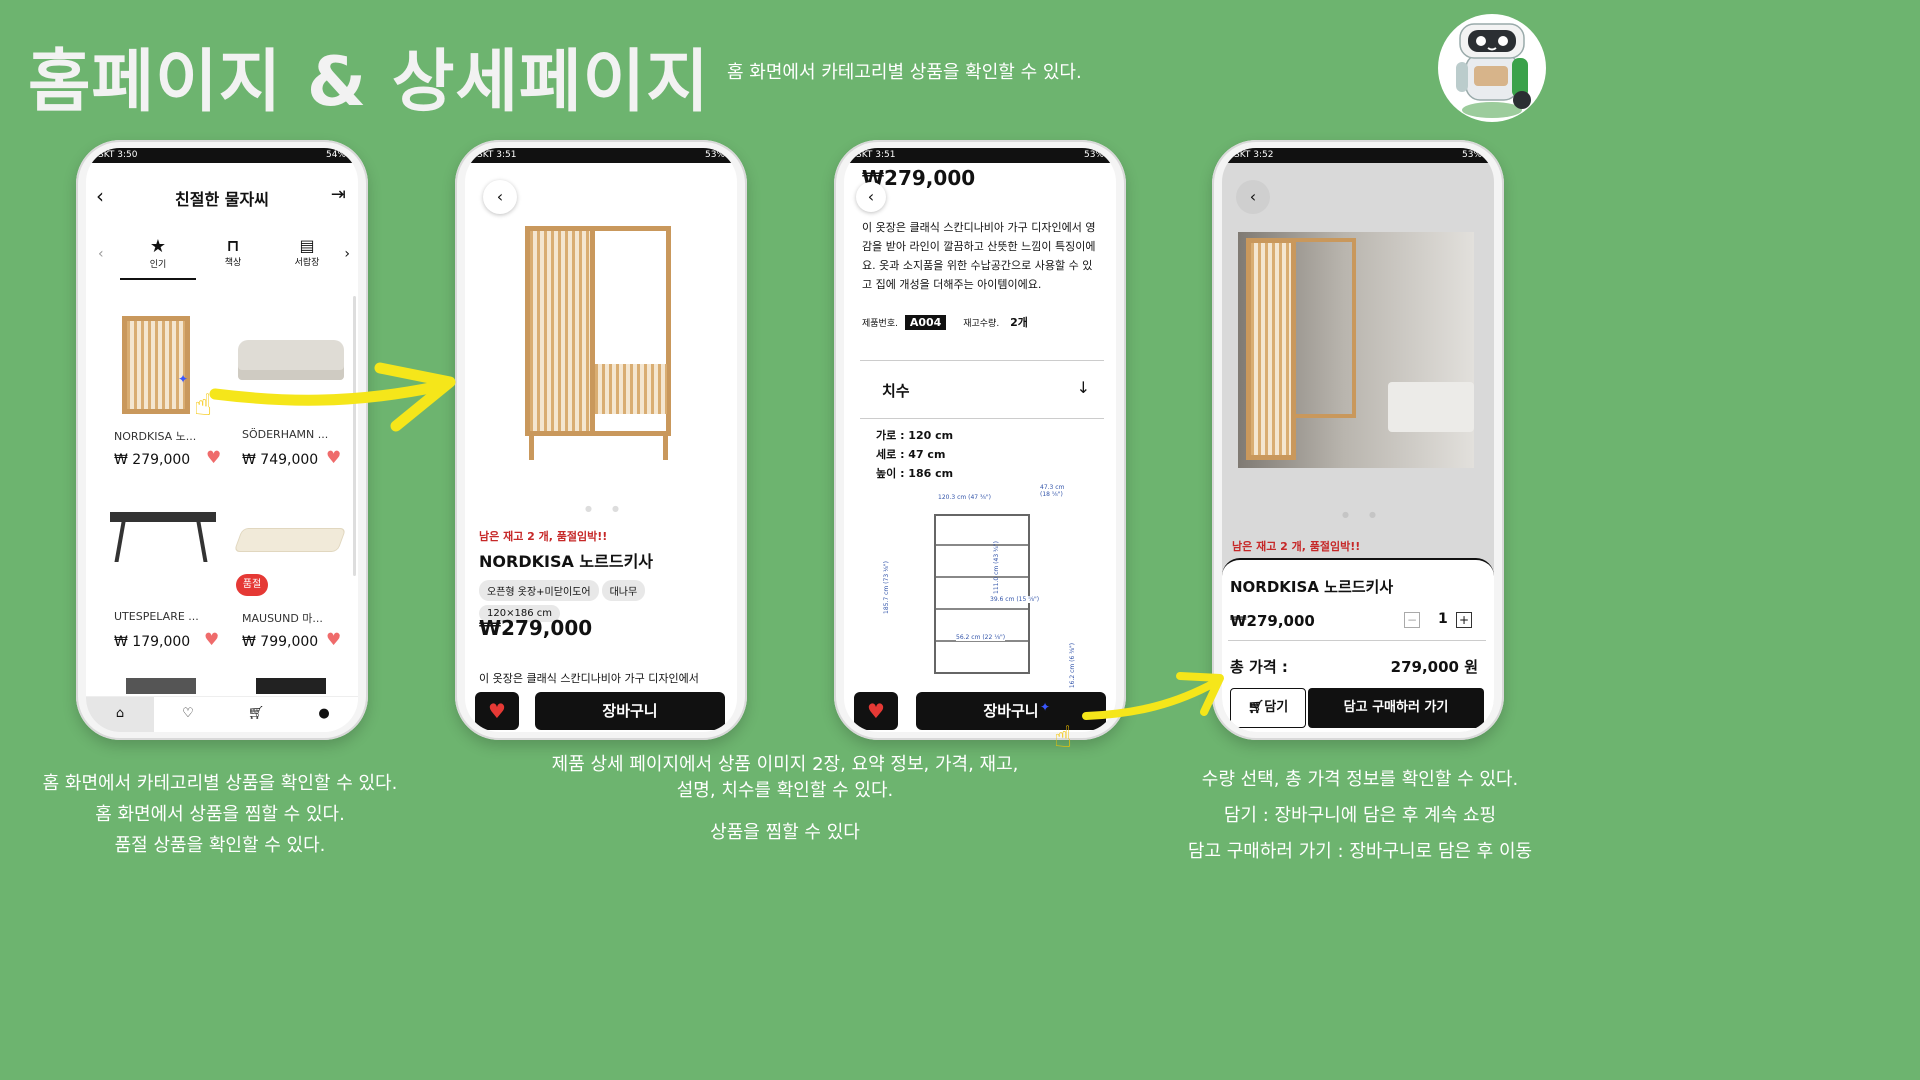 This screenshot has width=1920, height=1080. What do you see at coordinates (1412, 620) in the screenshot?
I see `minus-icon: −` at bounding box center [1412, 620].